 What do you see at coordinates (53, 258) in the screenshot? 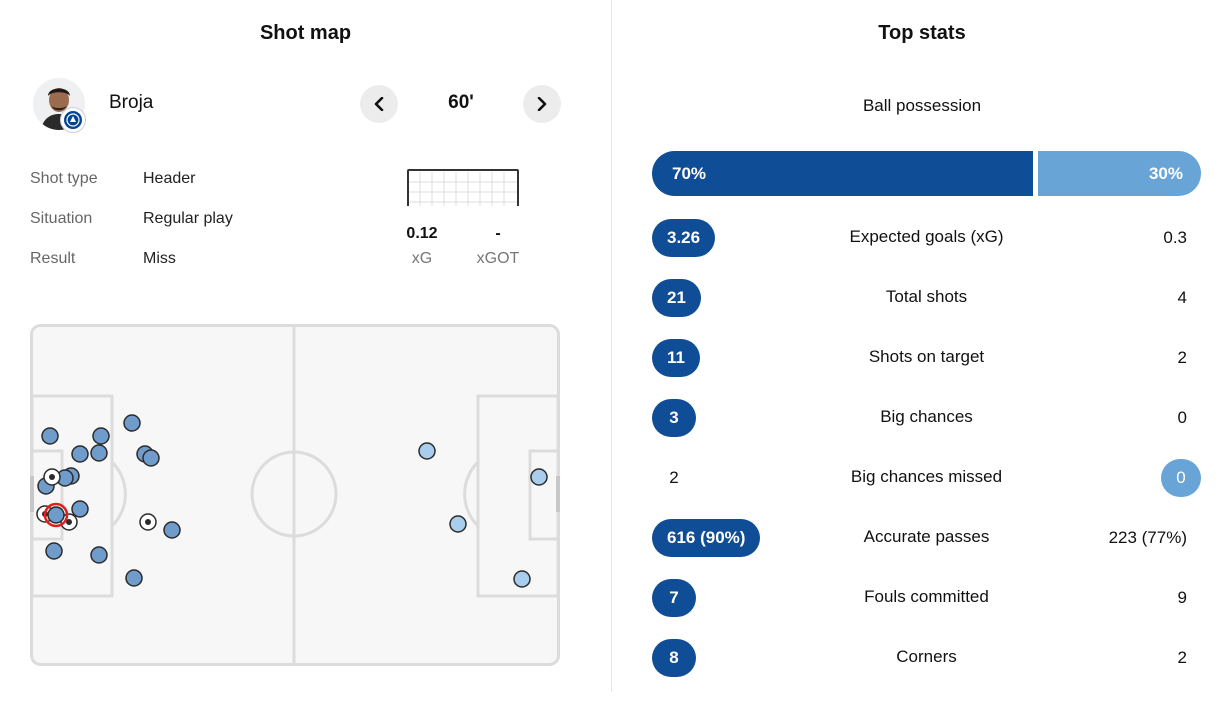
I see `result-label: Result` at bounding box center [53, 258].